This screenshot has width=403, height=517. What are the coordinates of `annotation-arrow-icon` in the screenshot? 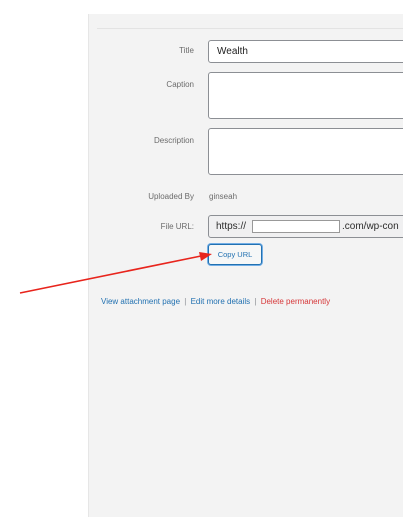 It's located at (115, 273).